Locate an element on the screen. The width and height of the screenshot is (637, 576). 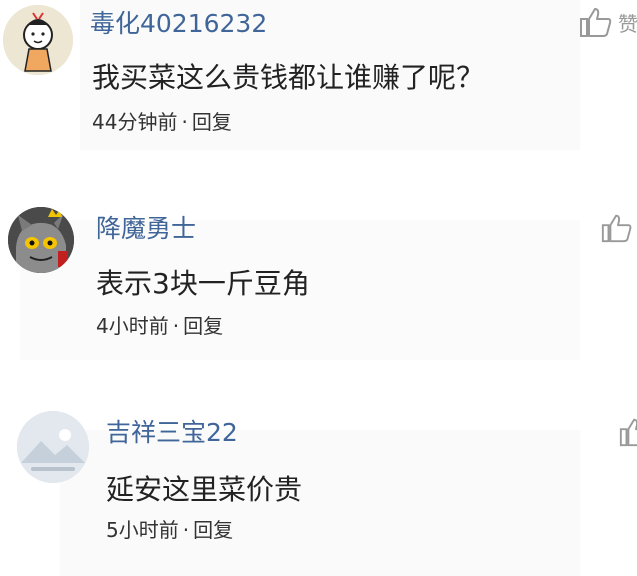
comment-text: 表示3块一斤豆角 is located at coordinates (203, 283).